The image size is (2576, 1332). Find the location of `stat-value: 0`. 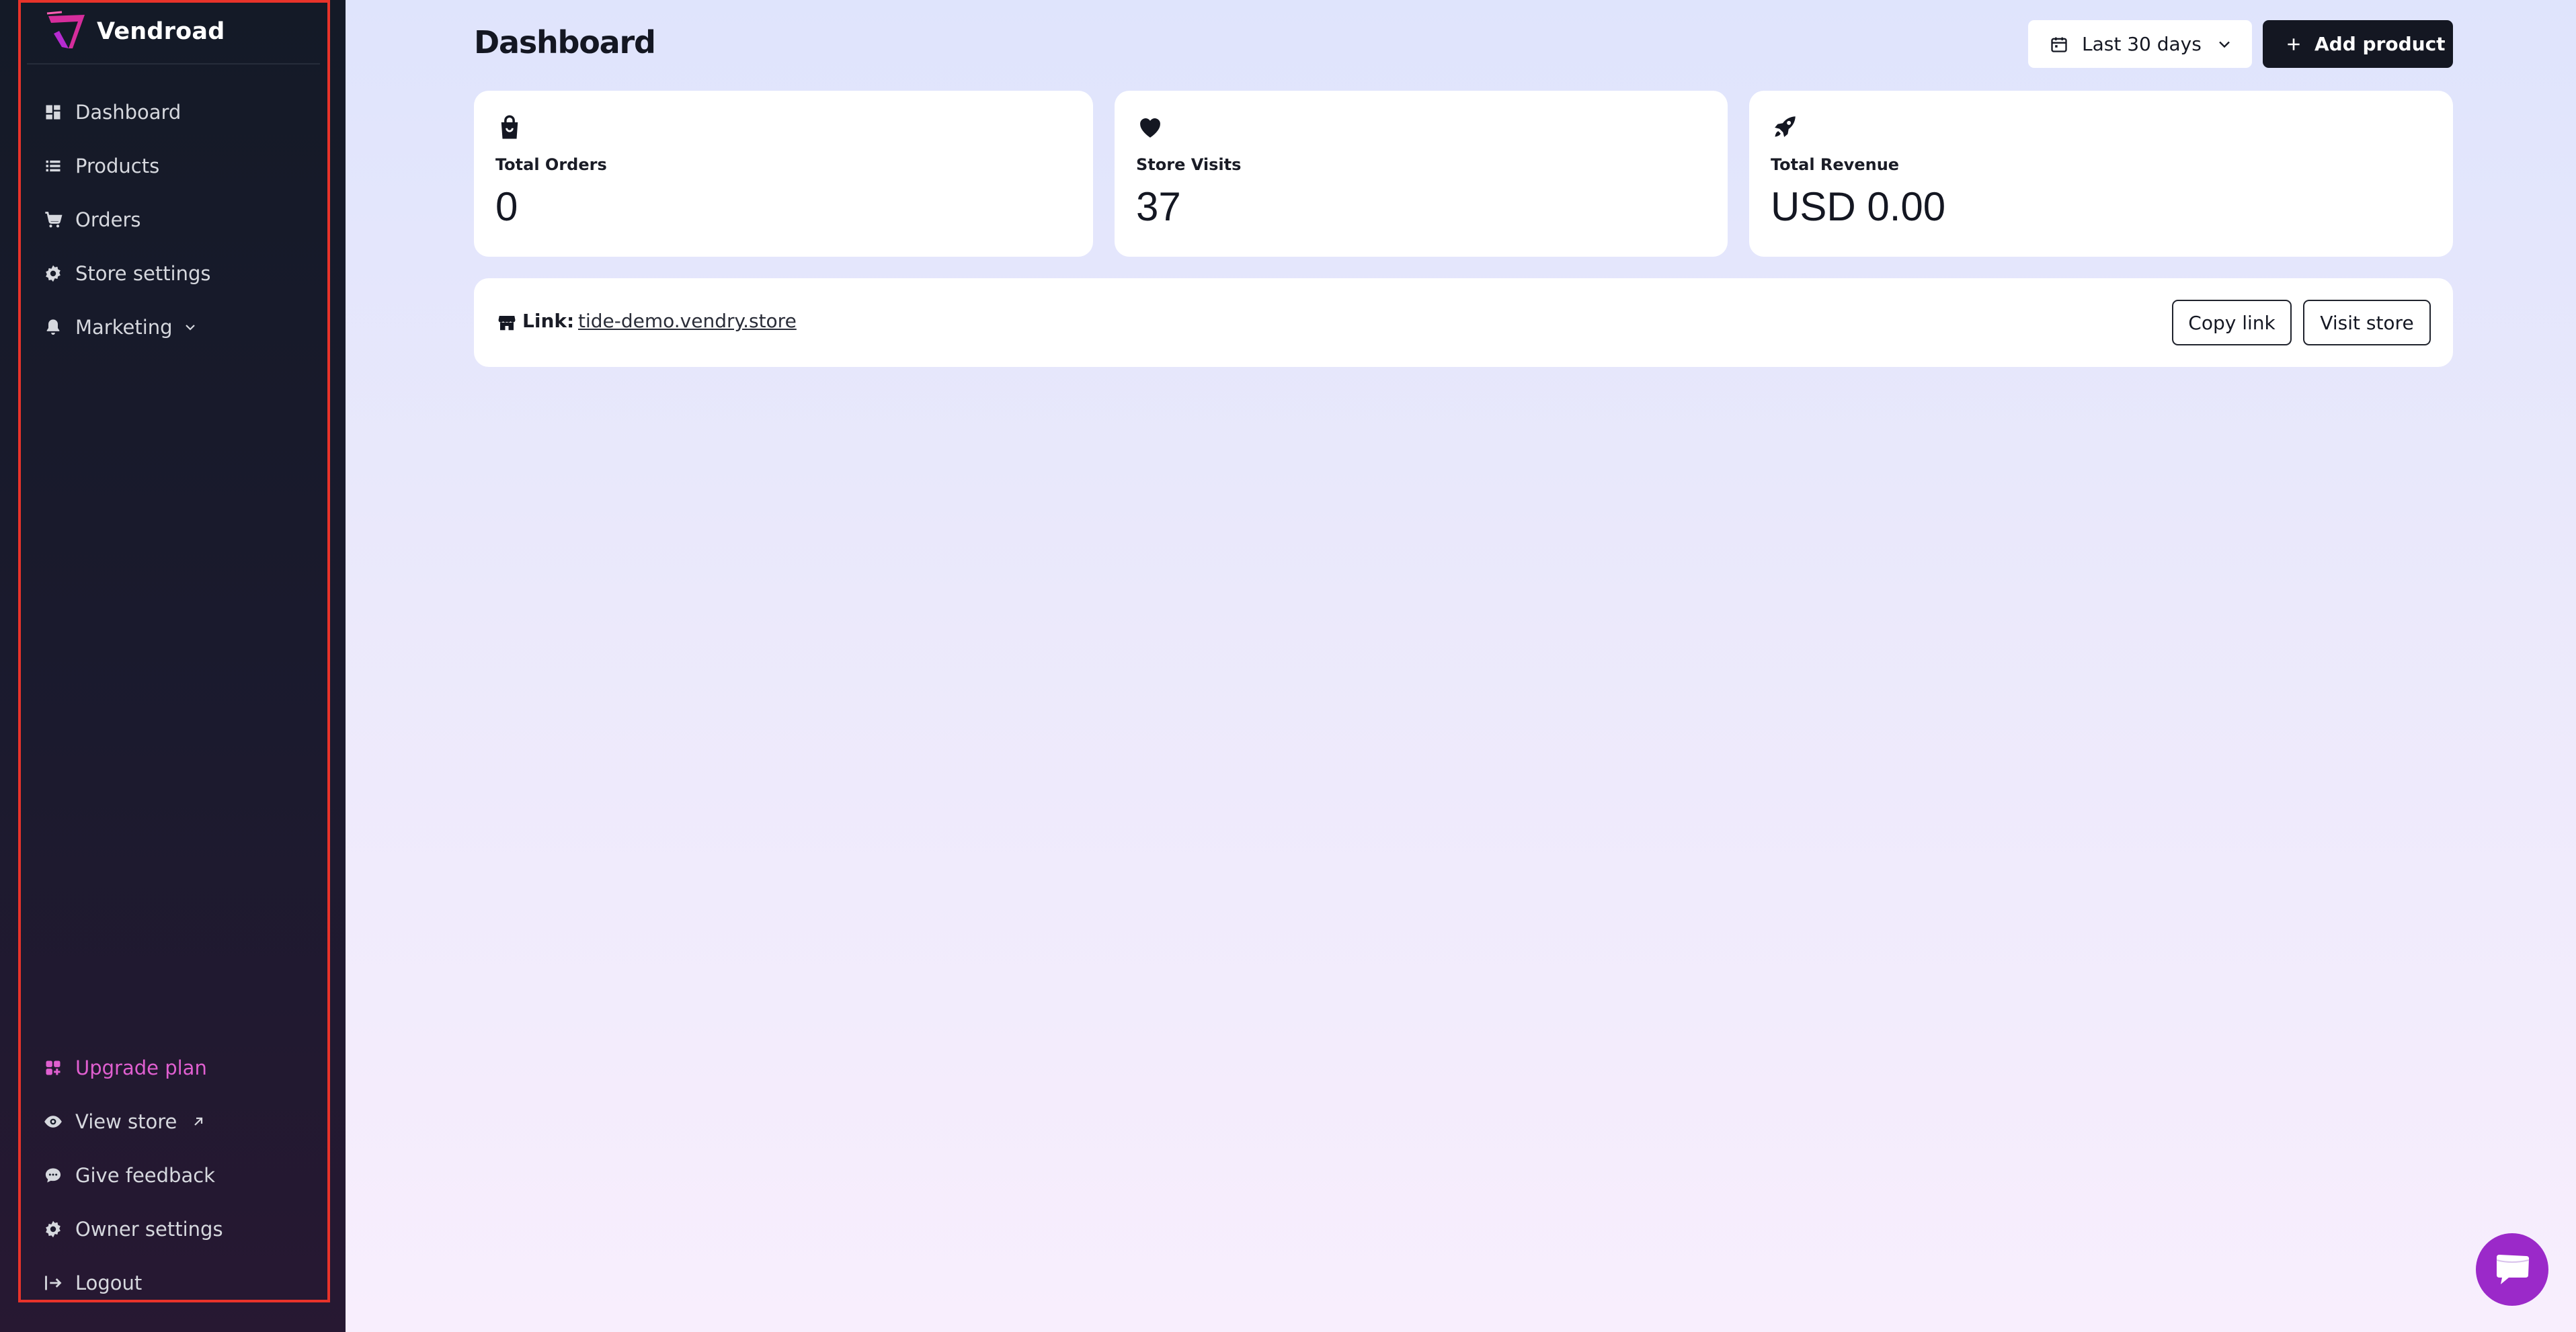

stat-value: 0 is located at coordinates (506, 206).